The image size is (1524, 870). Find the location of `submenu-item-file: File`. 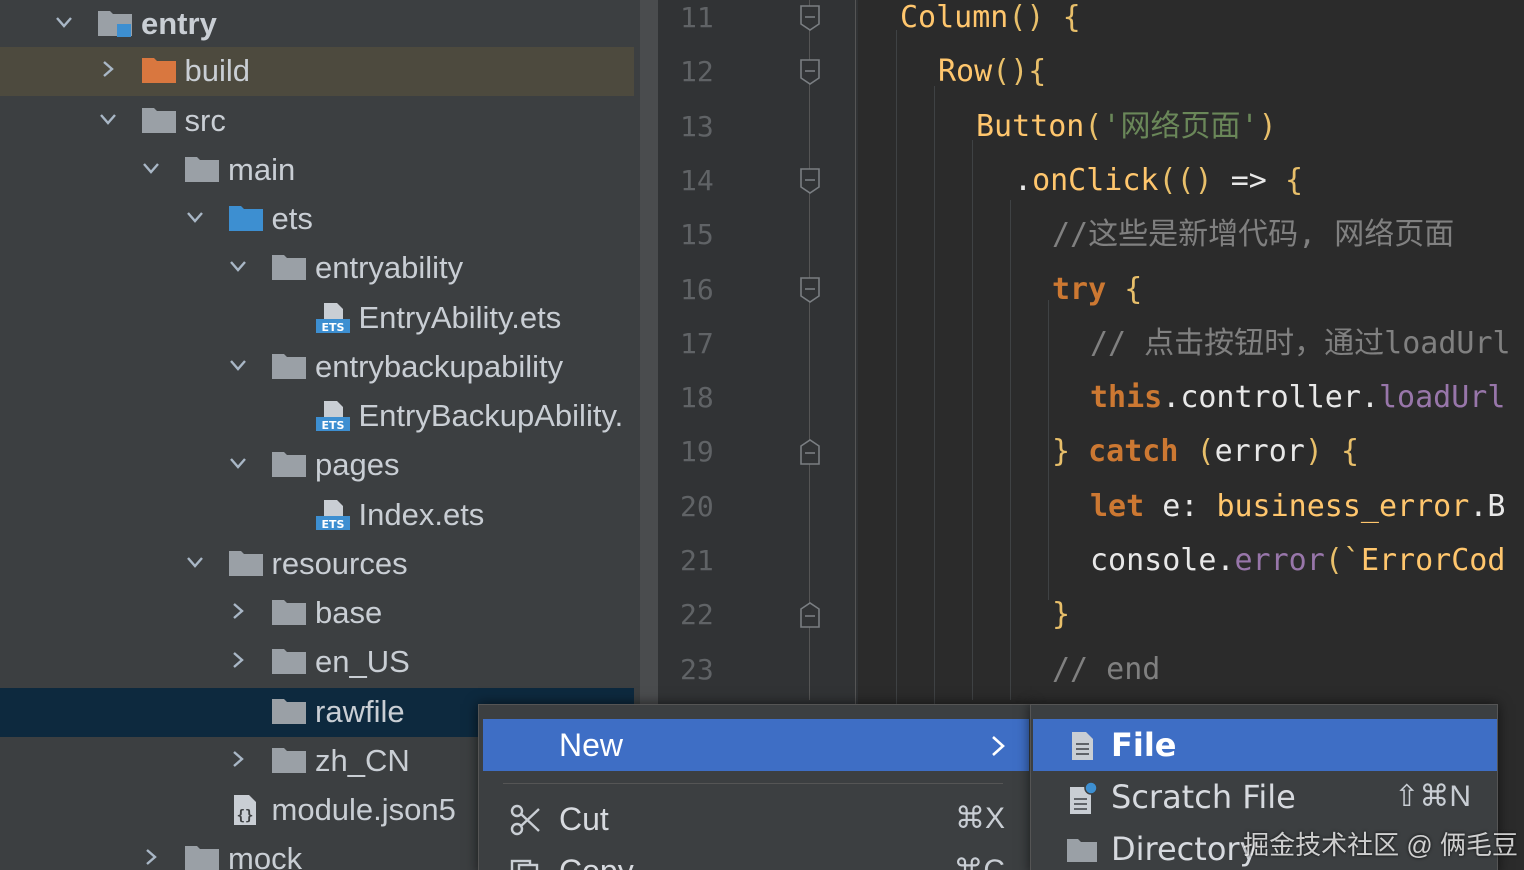

submenu-item-file: File is located at coordinates (1265, 745).